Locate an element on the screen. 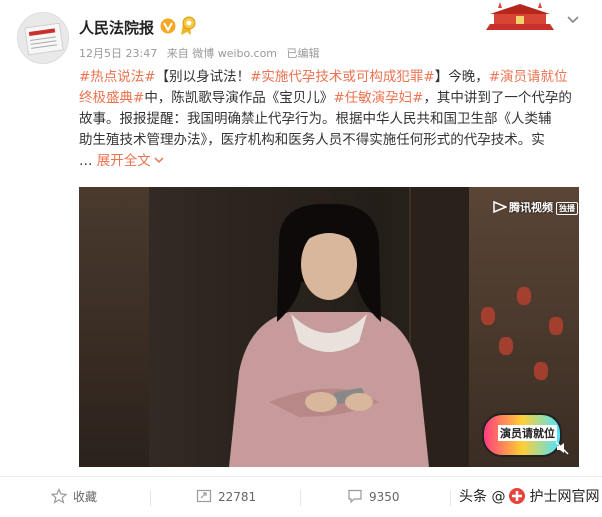  repost-button: 22781 is located at coordinates (226, 496).